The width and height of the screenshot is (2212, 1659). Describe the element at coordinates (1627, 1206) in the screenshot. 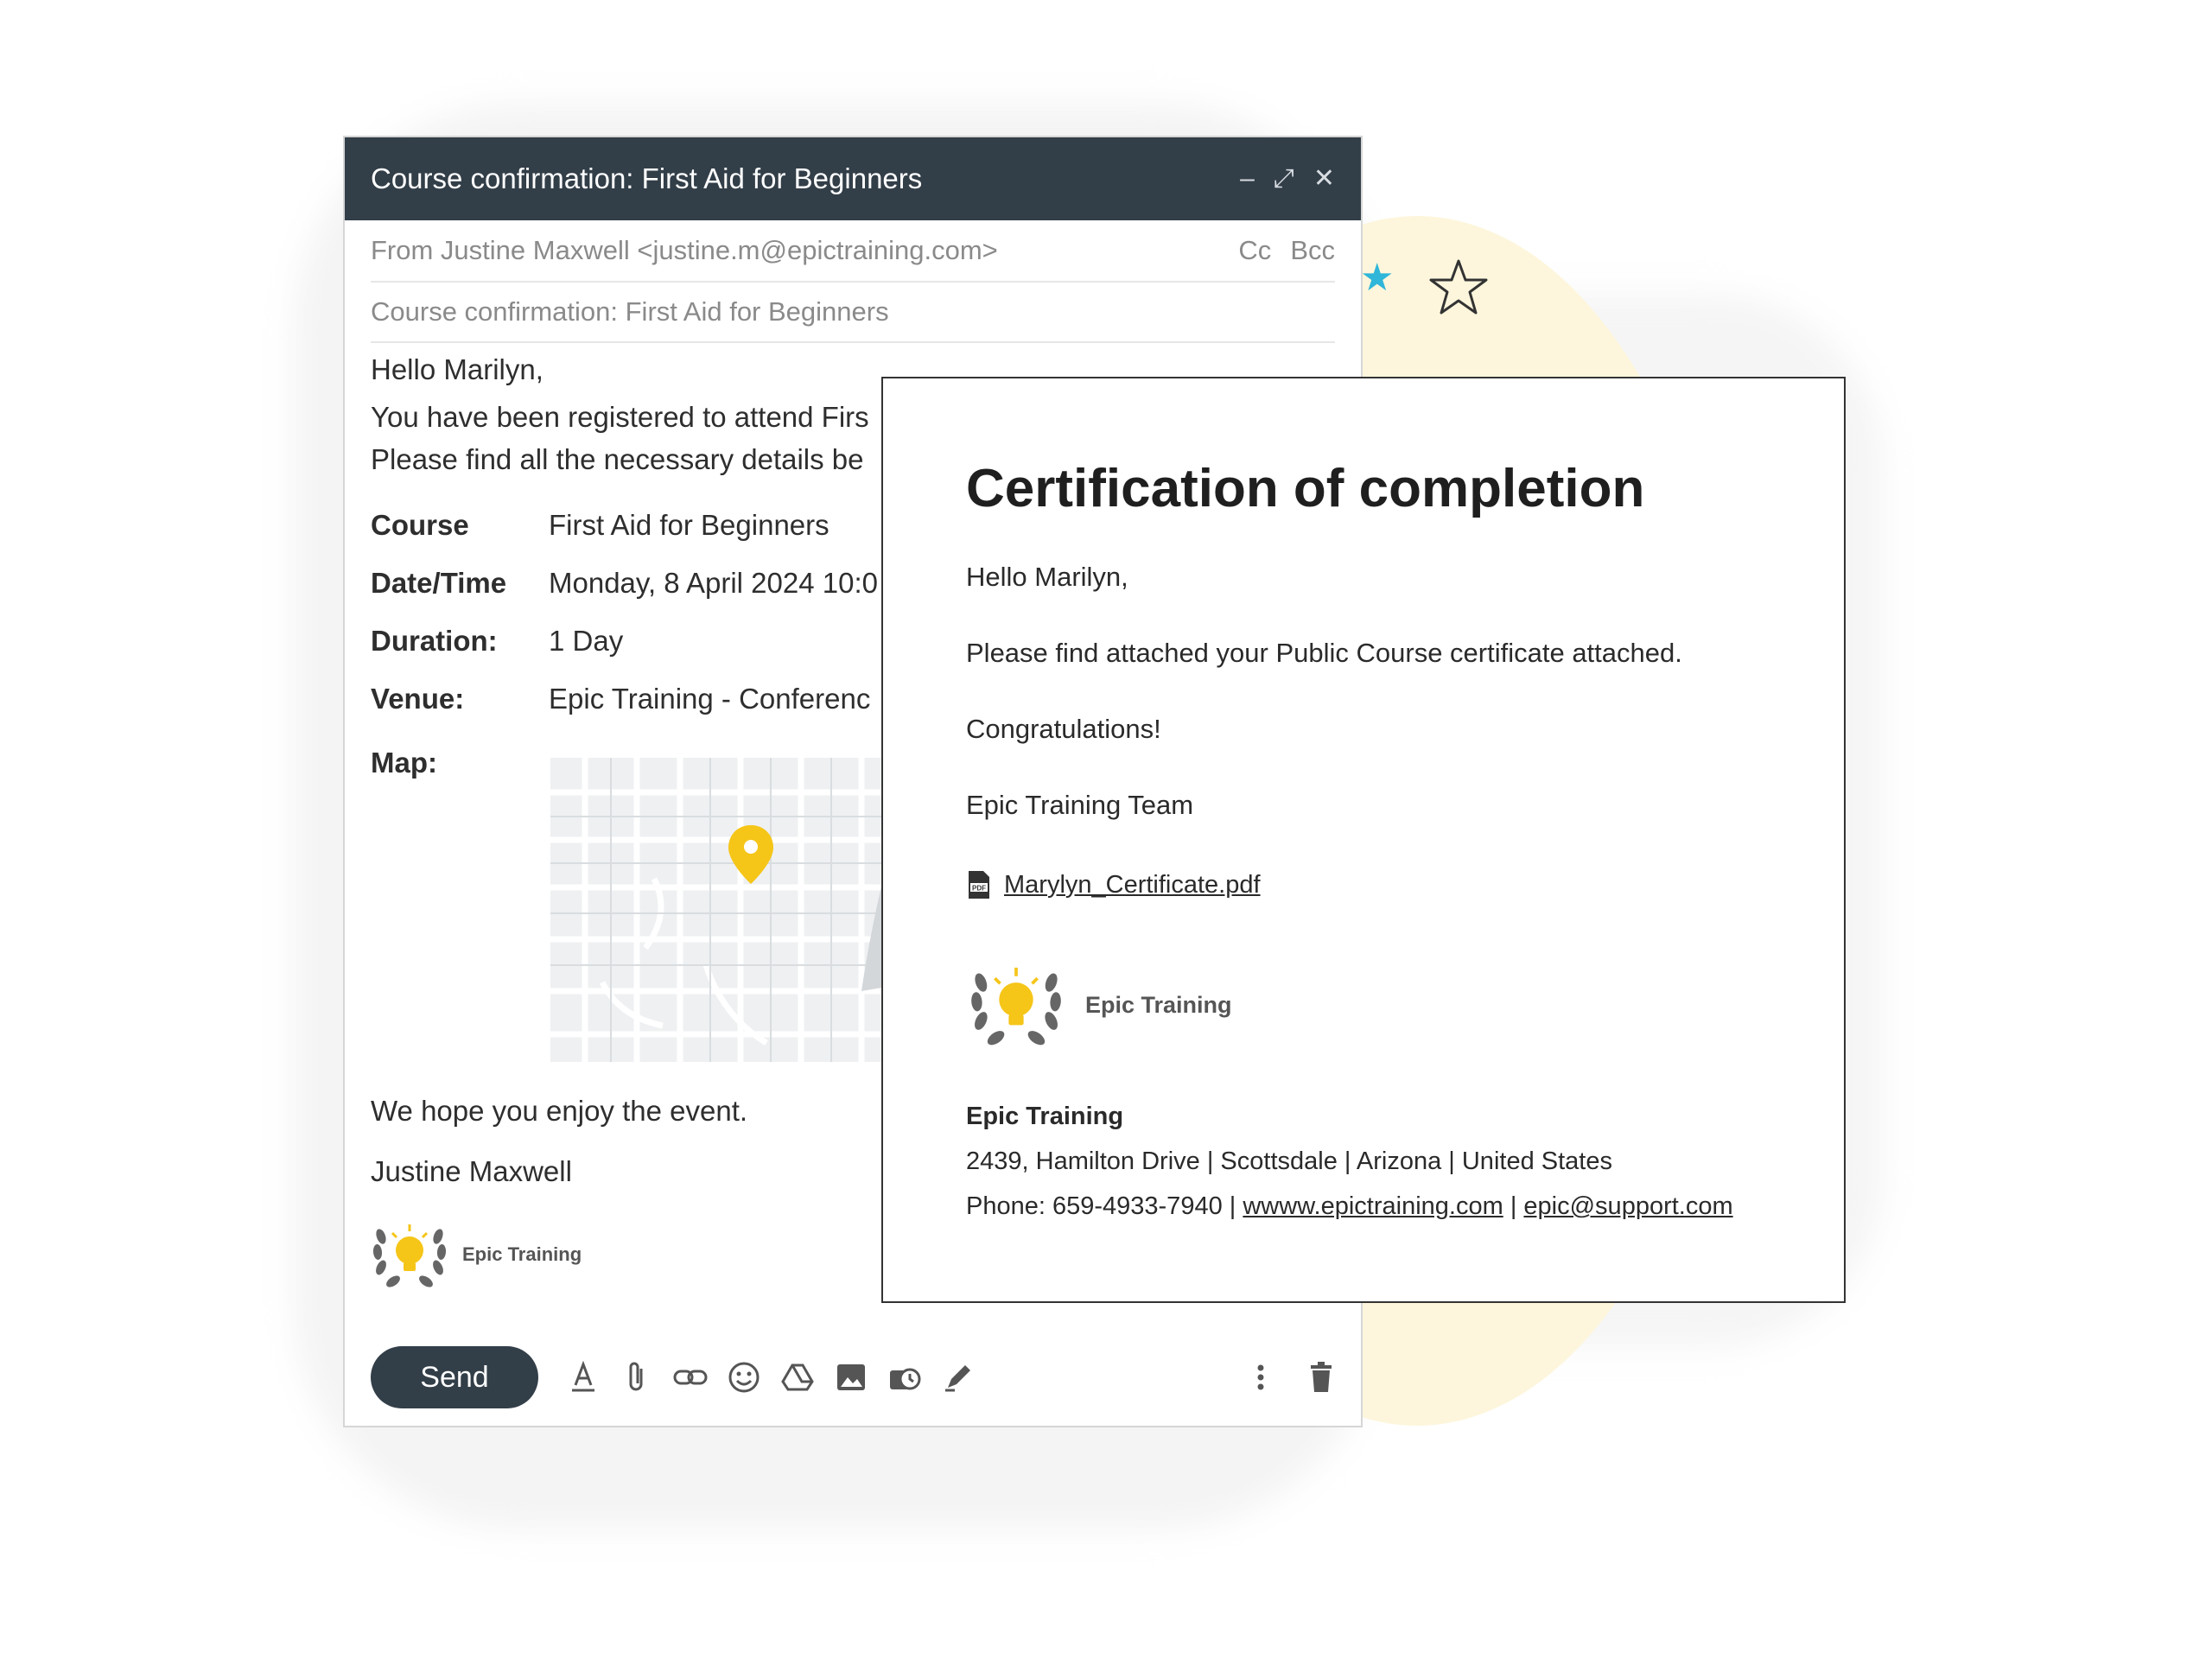

I see `email-link: epic@support.com` at that location.